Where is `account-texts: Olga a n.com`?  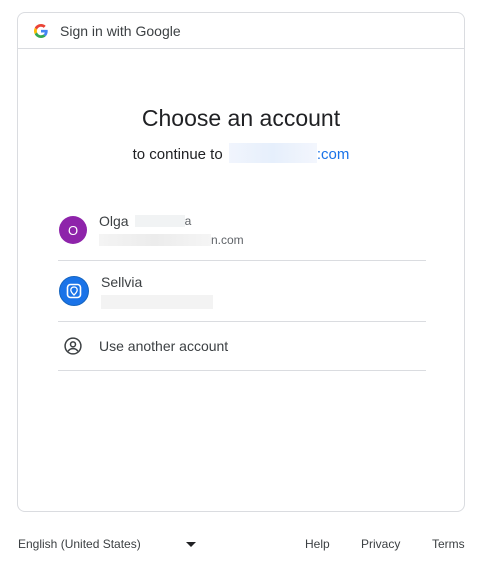
account-texts: Olga a n.com is located at coordinates (171, 230).